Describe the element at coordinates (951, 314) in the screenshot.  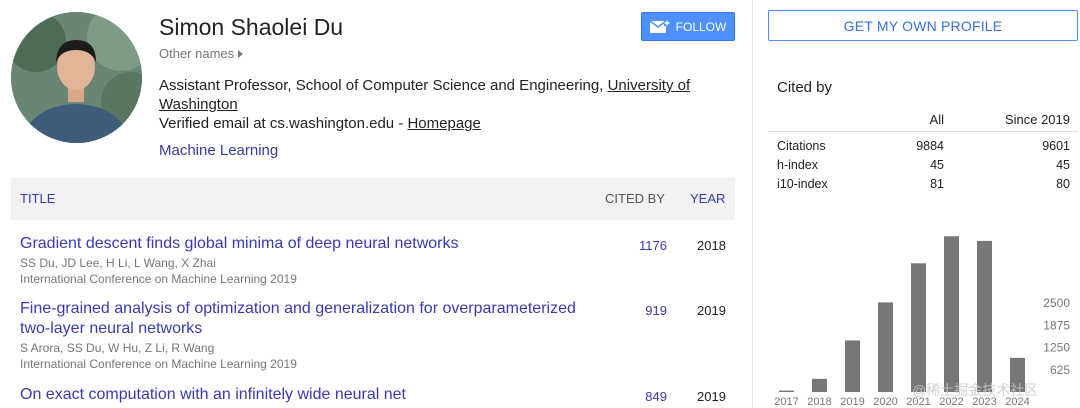
I see `citation-bar-2022` at that location.